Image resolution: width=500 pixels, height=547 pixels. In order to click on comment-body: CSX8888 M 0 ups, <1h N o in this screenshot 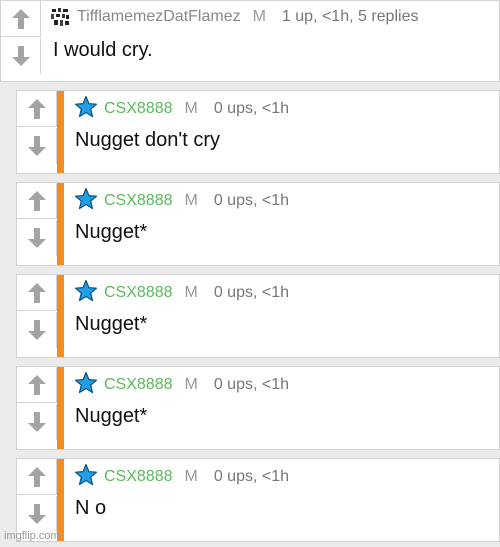, I will do `click(281, 500)`.